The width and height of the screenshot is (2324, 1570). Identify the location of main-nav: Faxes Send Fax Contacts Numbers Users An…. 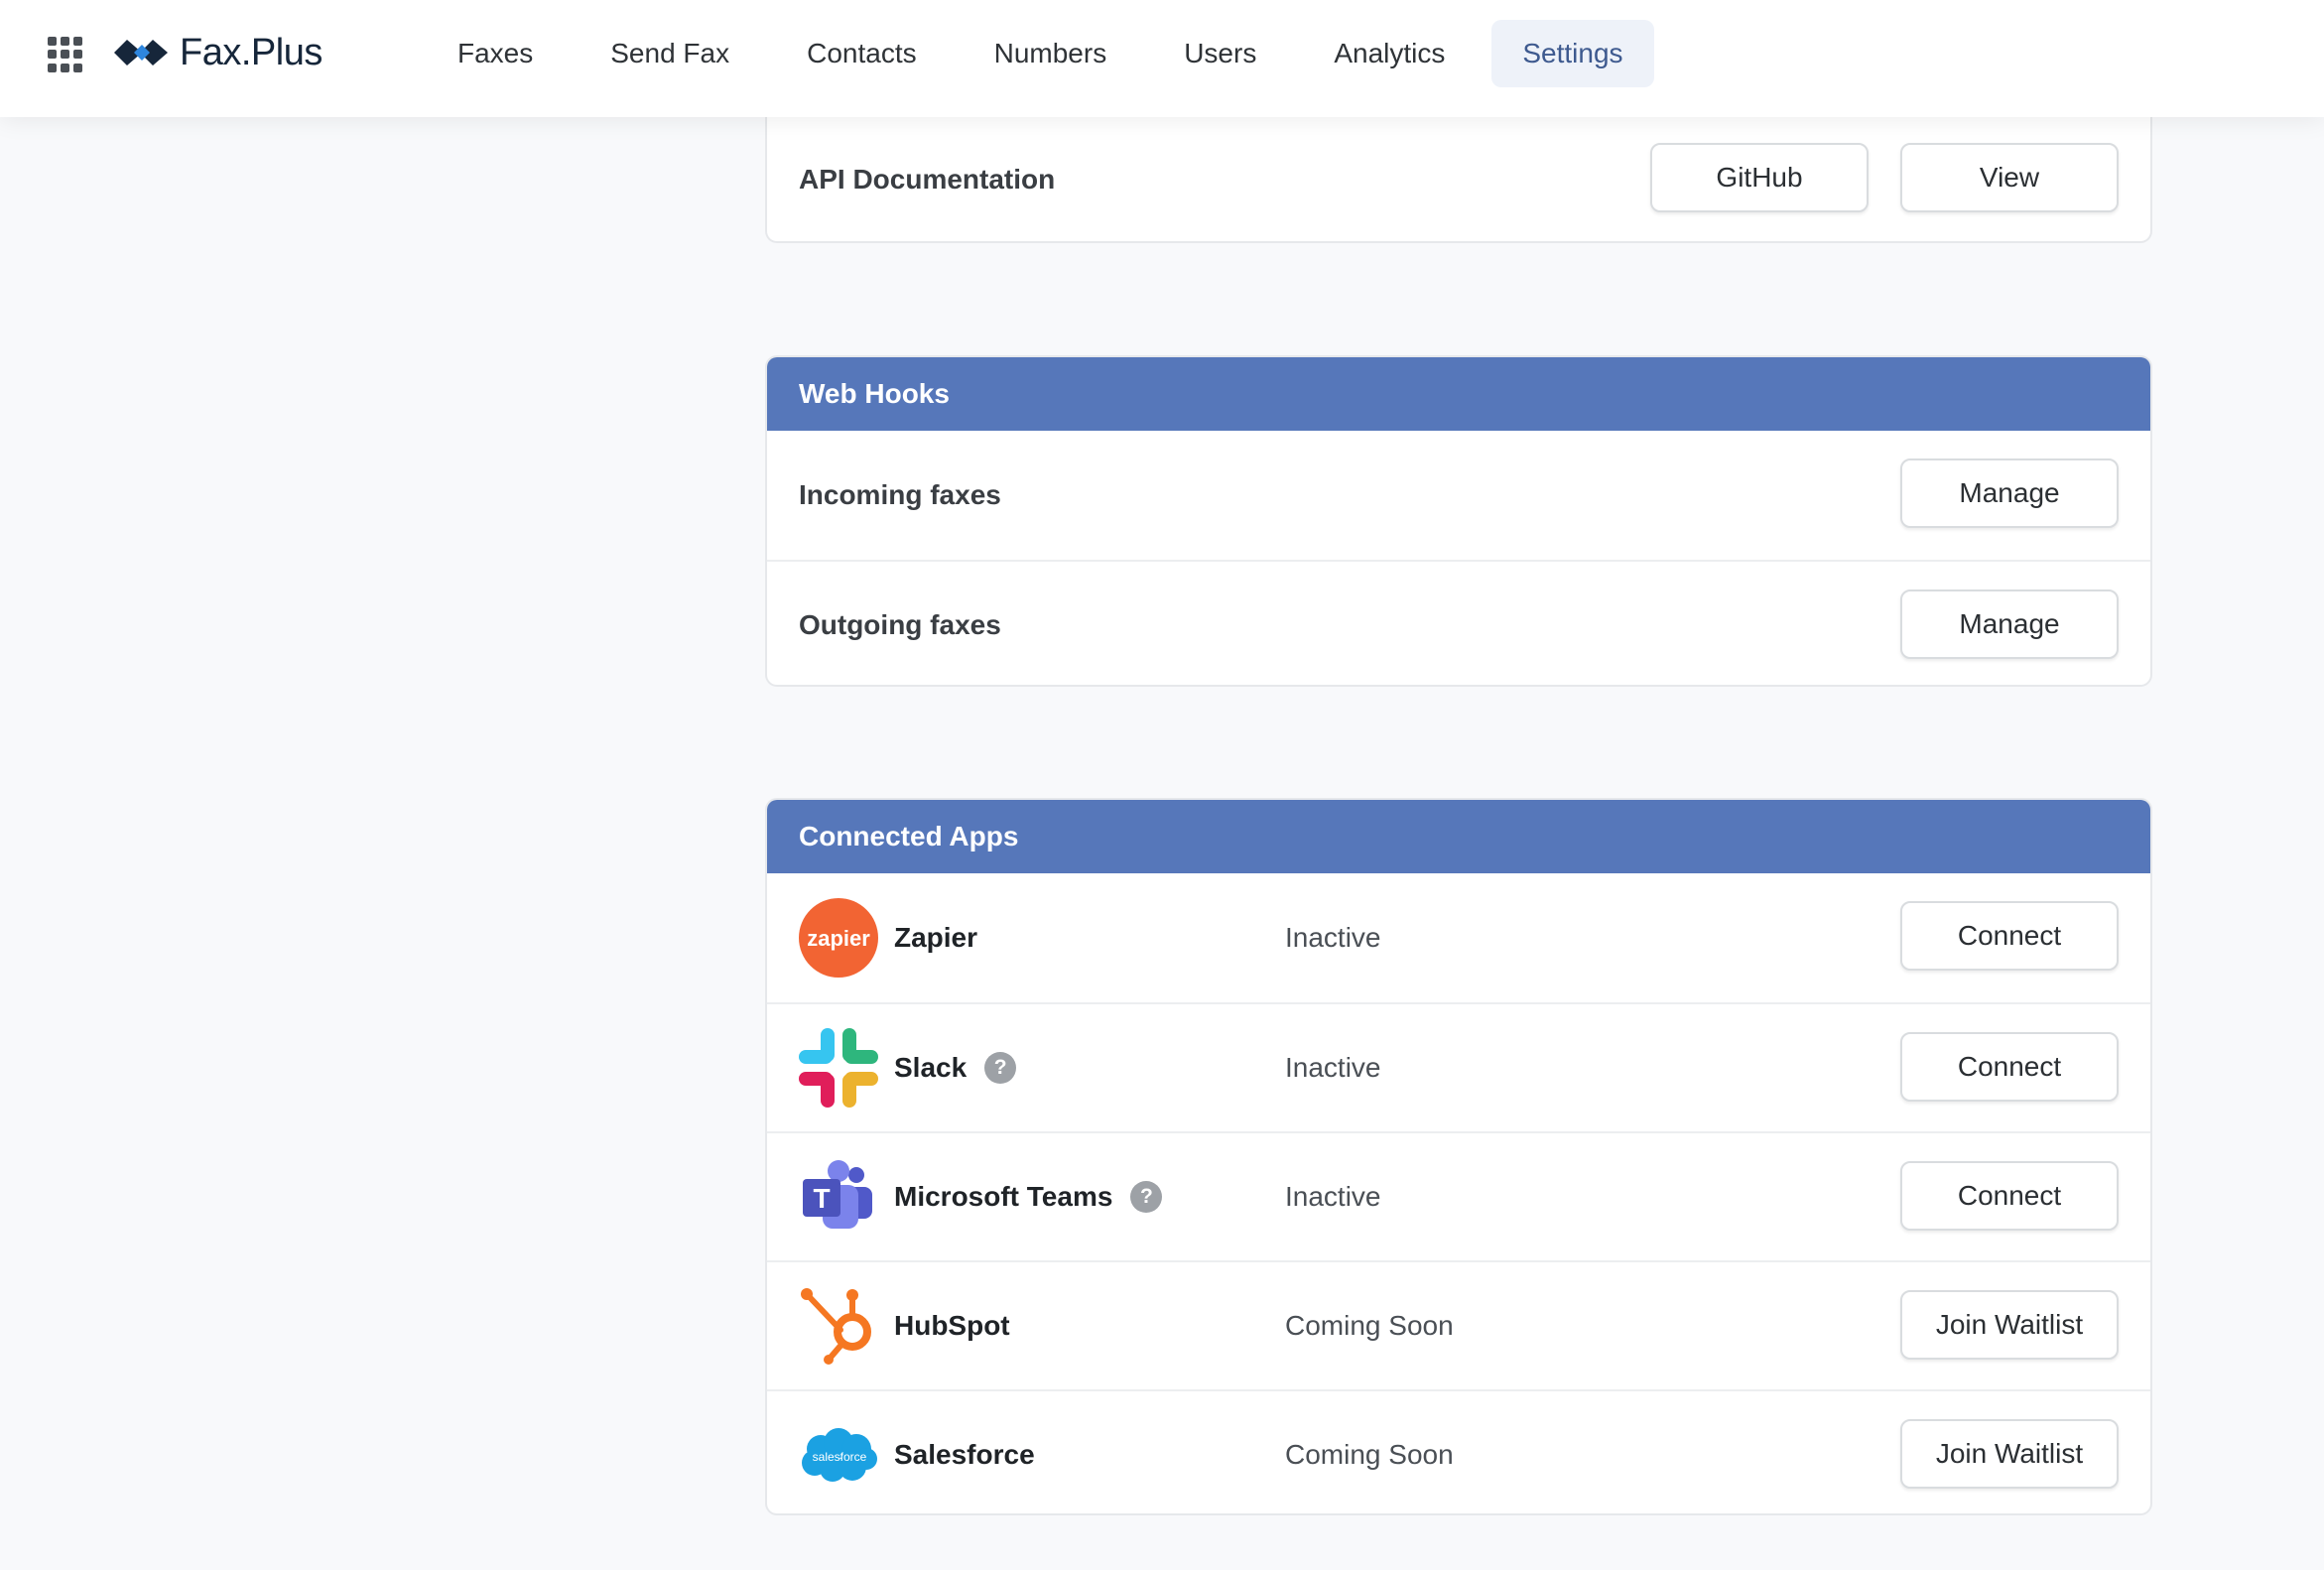
(1048, 53).